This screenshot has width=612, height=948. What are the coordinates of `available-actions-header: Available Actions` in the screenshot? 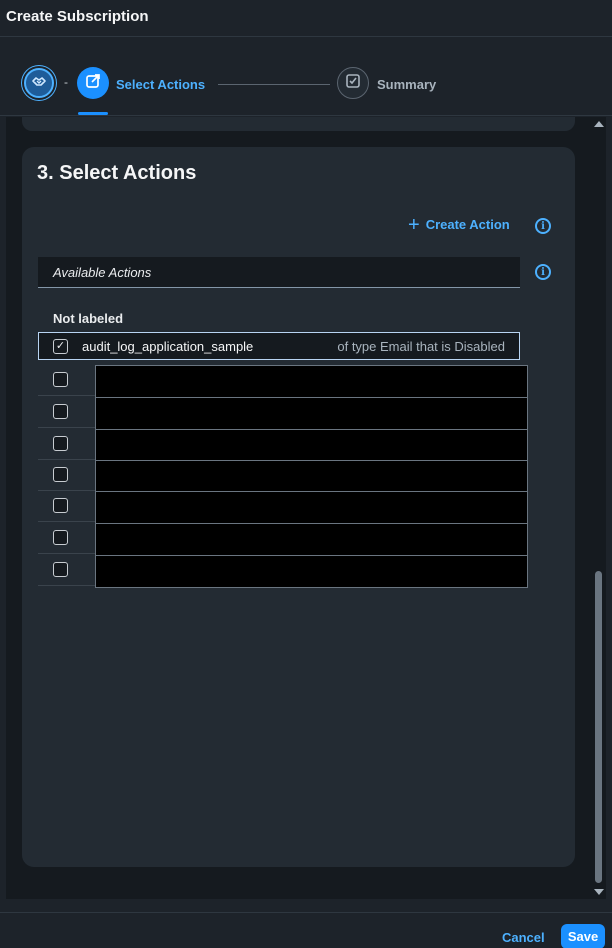 It's located at (279, 272).